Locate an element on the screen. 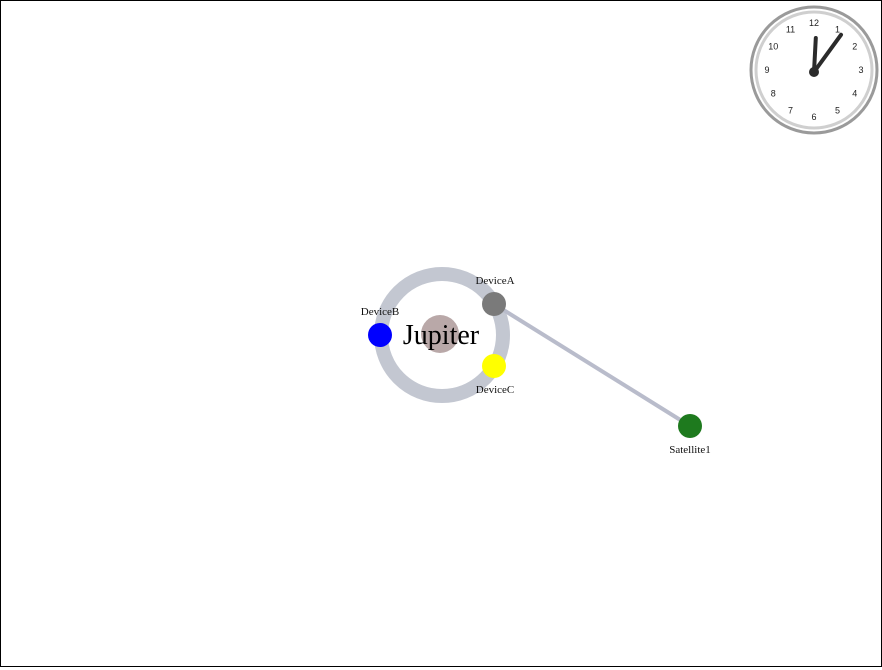 The width and height of the screenshot is (882, 670). clock-number: 3 is located at coordinates (860, 70).